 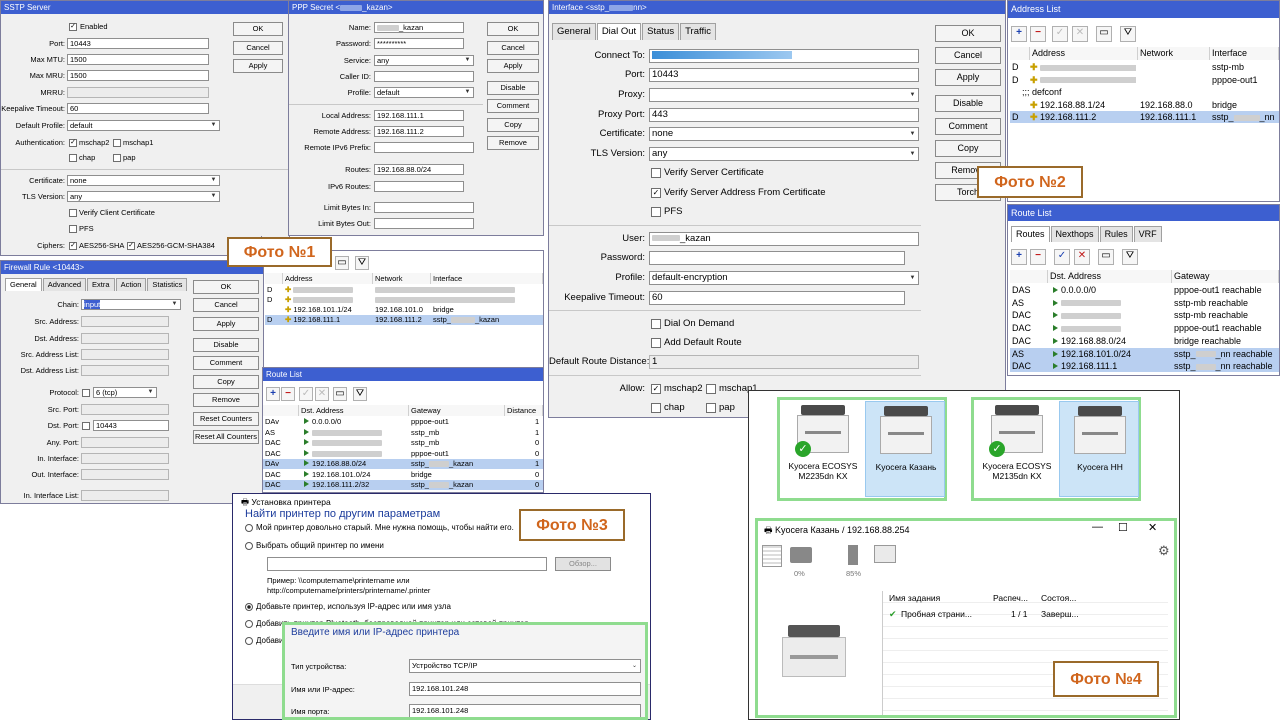 What do you see at coordinates (226, 419) in the screenshot?
I see `reset-counters-button: Reset Counters` at bounding box center [226, 419].